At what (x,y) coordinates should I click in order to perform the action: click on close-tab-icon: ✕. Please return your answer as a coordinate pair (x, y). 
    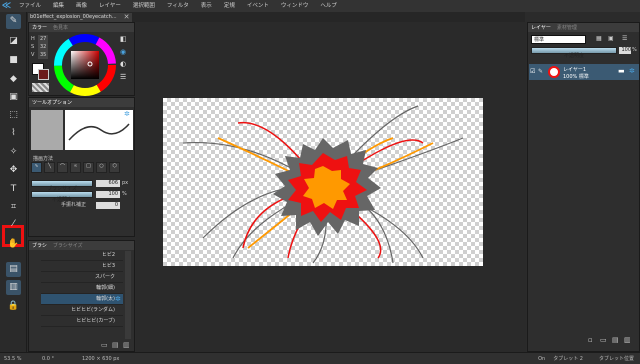
    Looking at the image, I should click on (126, 17).